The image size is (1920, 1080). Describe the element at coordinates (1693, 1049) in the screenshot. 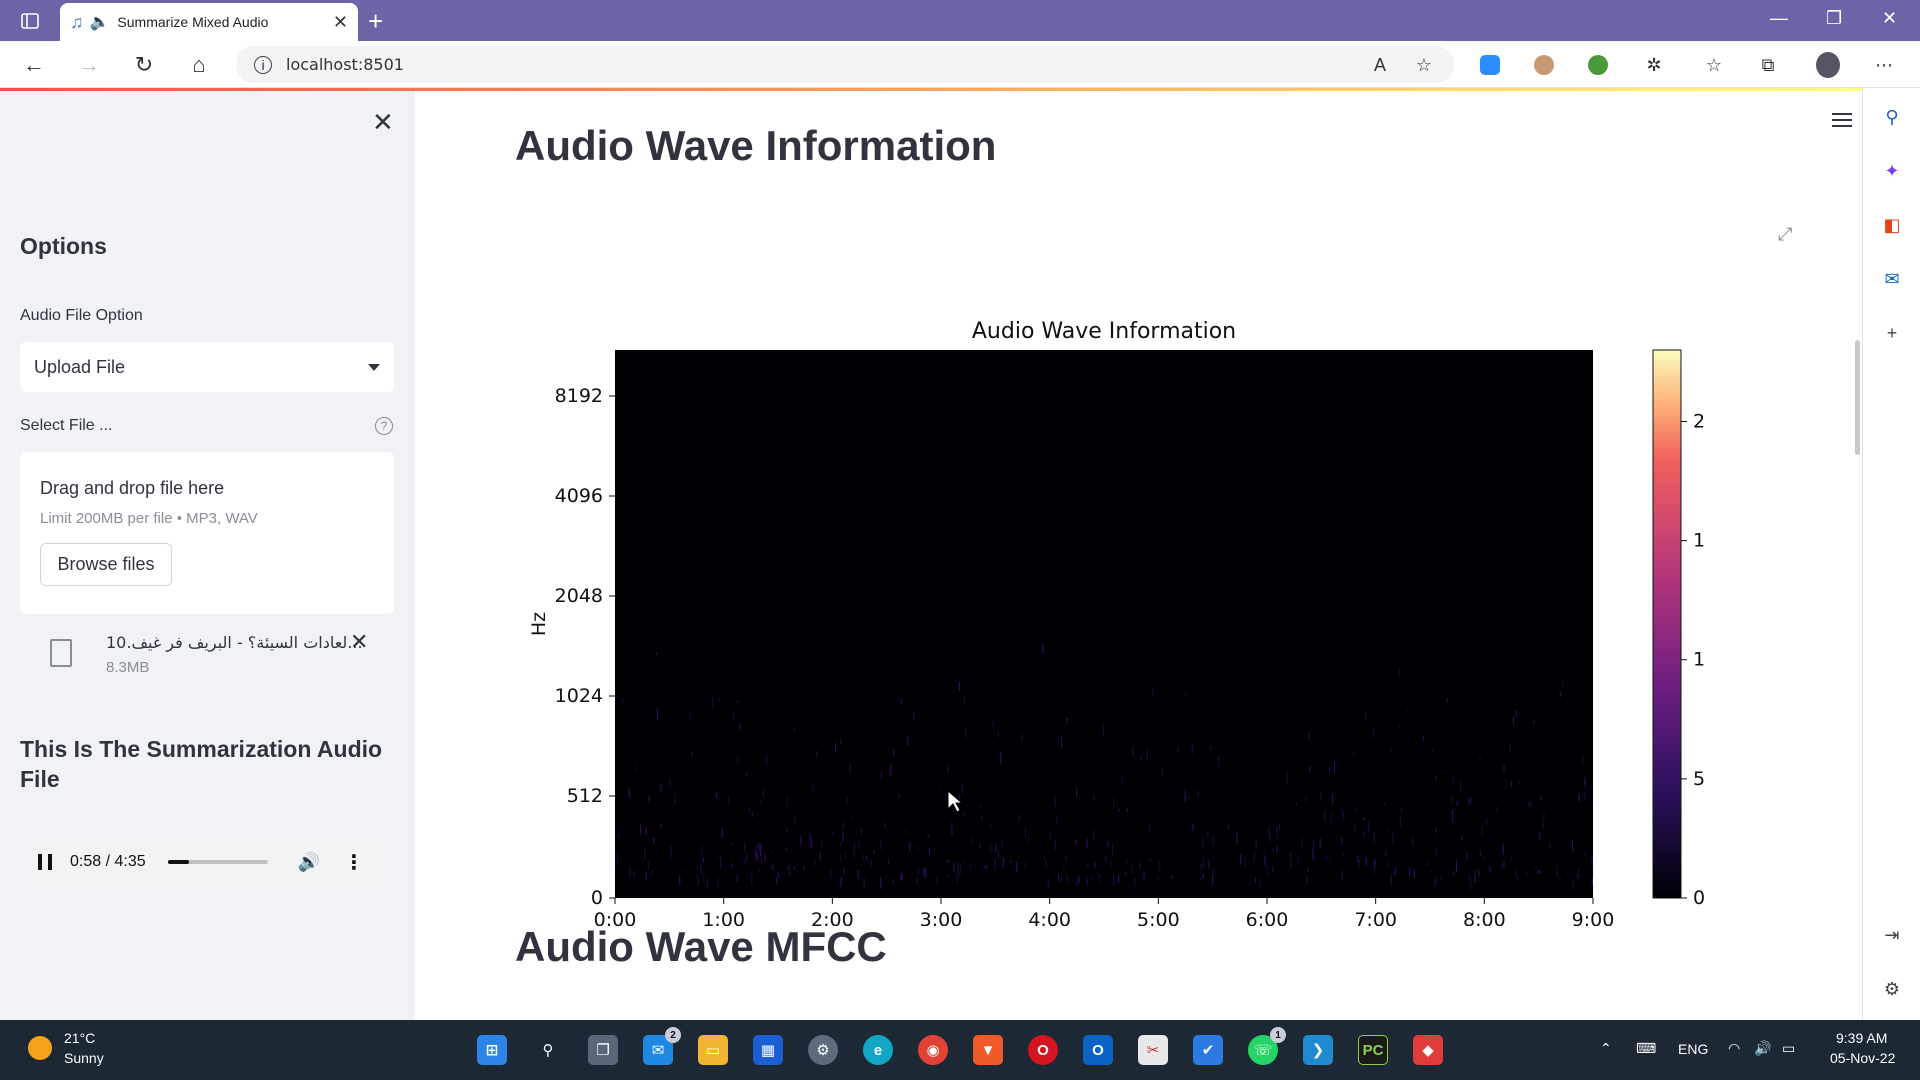

I see `language-indicator: ENG` at that location.